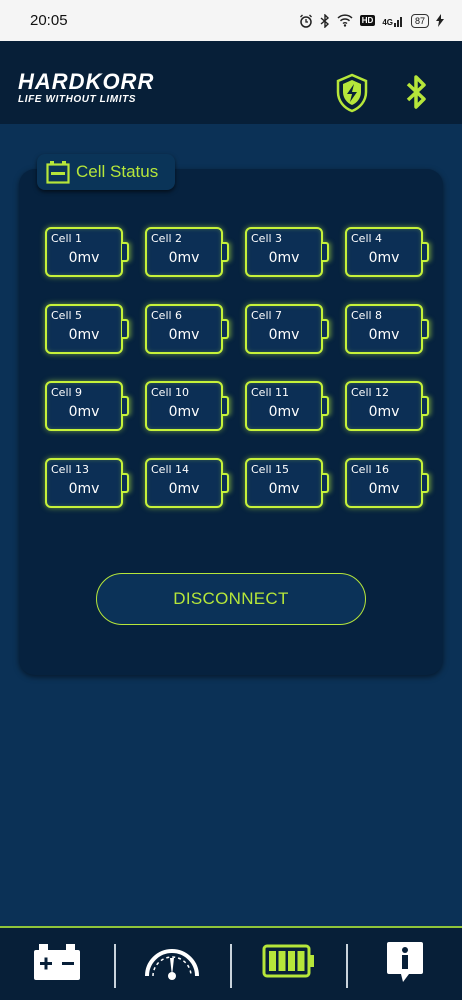  I want to click on cell-label: Cell 15, so click(270, 469).